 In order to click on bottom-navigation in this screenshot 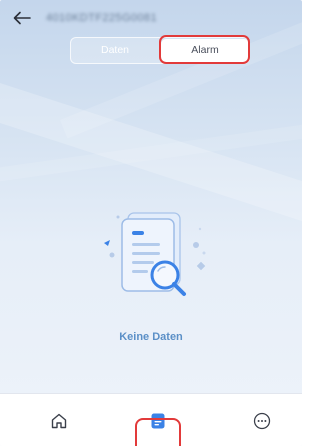, I will do `click(151, 419)`.